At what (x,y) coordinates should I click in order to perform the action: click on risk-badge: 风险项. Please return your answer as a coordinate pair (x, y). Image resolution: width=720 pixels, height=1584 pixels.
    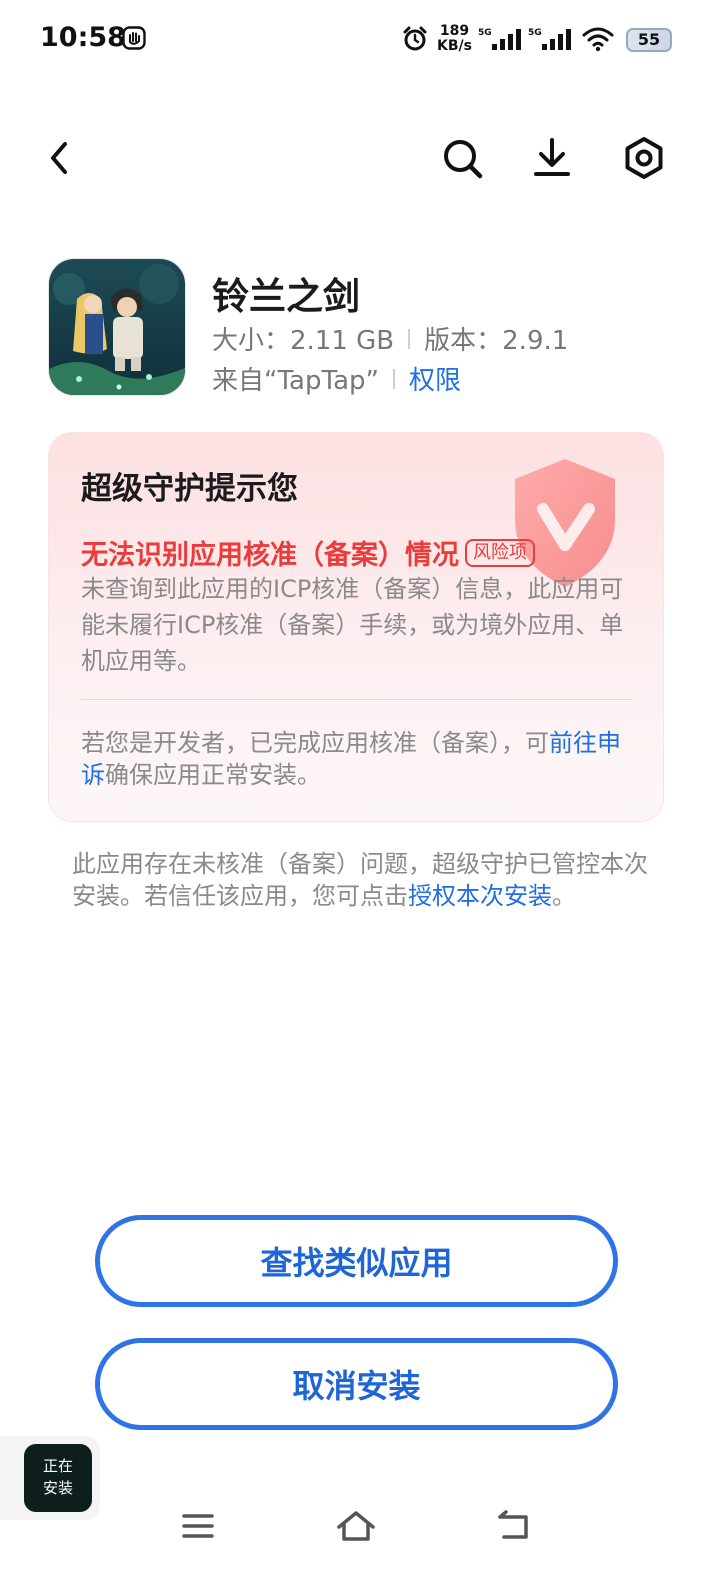
    Looking at the image, I should click on (500, 552).